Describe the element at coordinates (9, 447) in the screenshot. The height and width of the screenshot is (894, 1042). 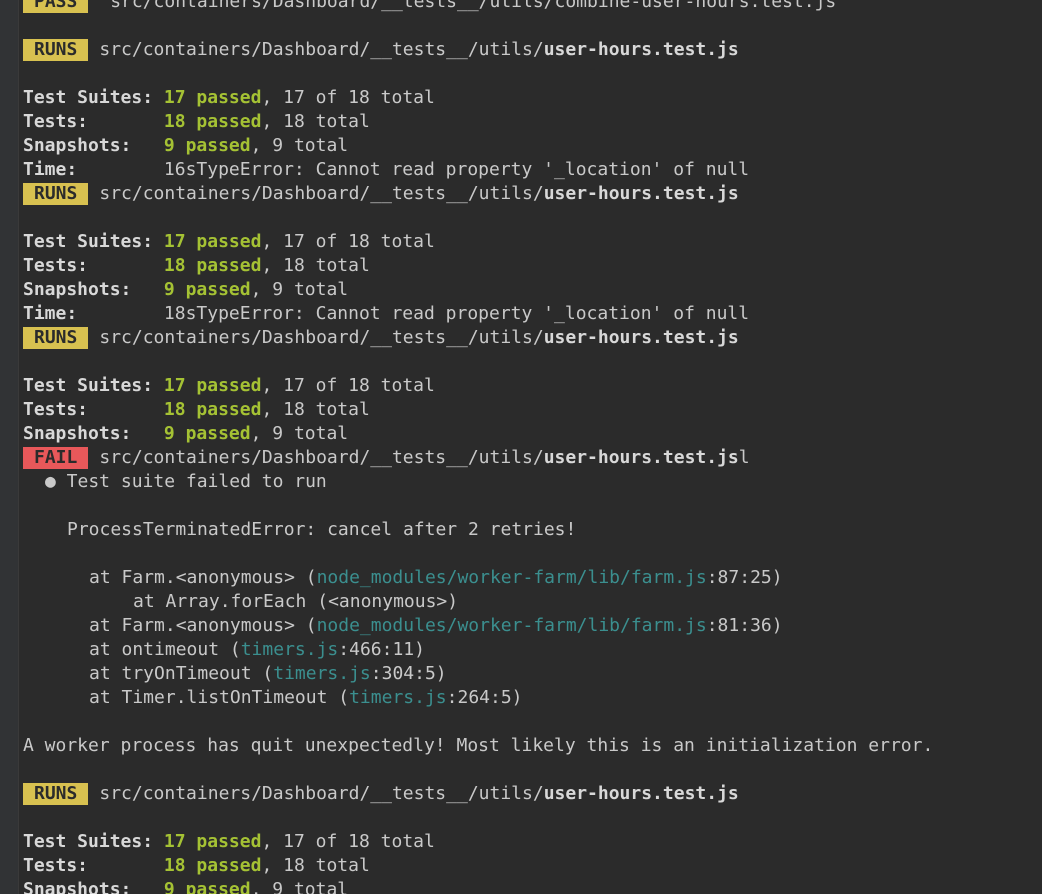
I see `editor-gutter` at that location.